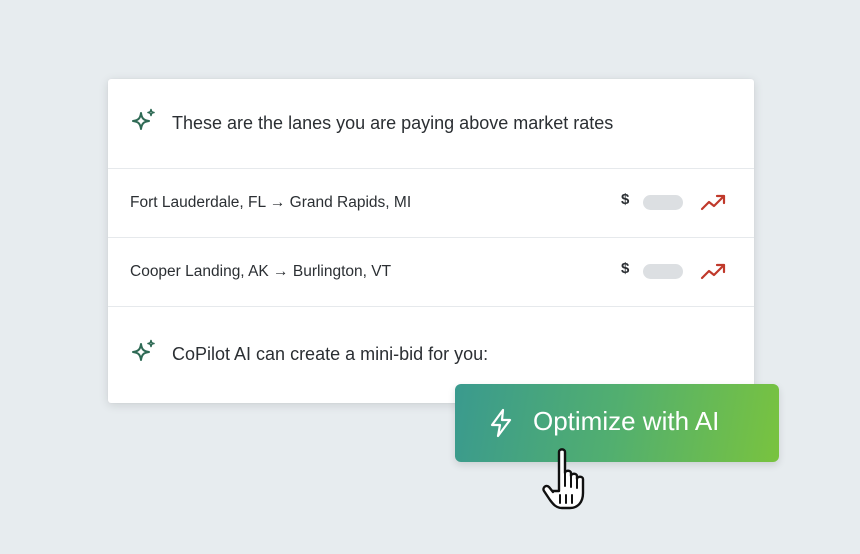  I want to click on hand-pointer-icon, so click(573, 480).